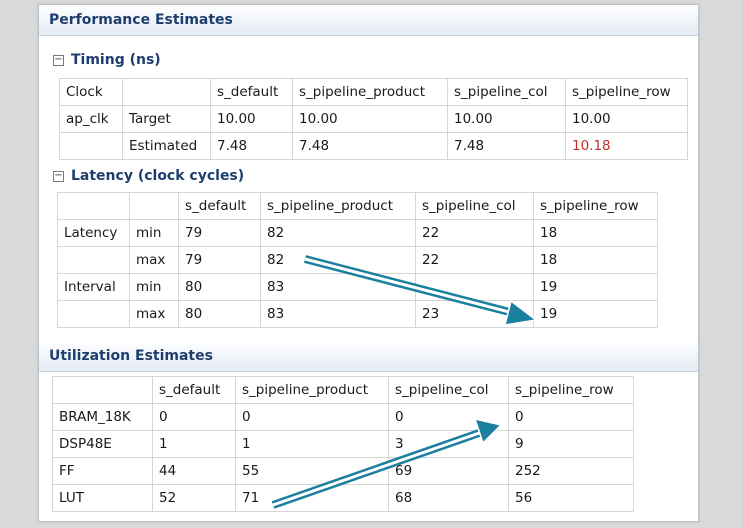 The width and height of the screenshot is (743, 528). I want to click on latency-row: Latency min 79 82 22 18, so click(357, 233).